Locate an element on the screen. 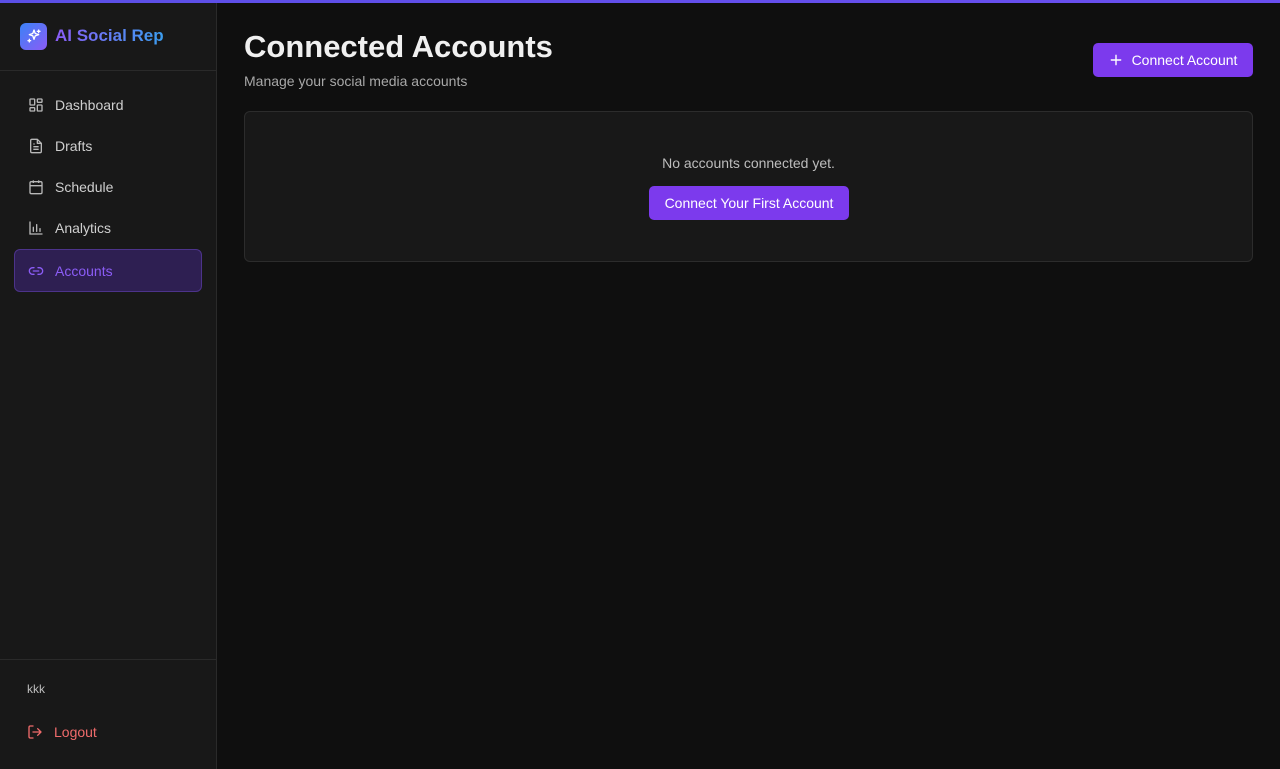 This screenshot has height=769, width=1280. empty-state-message: No accounts connected yet. is located at coordinates (748, 163).